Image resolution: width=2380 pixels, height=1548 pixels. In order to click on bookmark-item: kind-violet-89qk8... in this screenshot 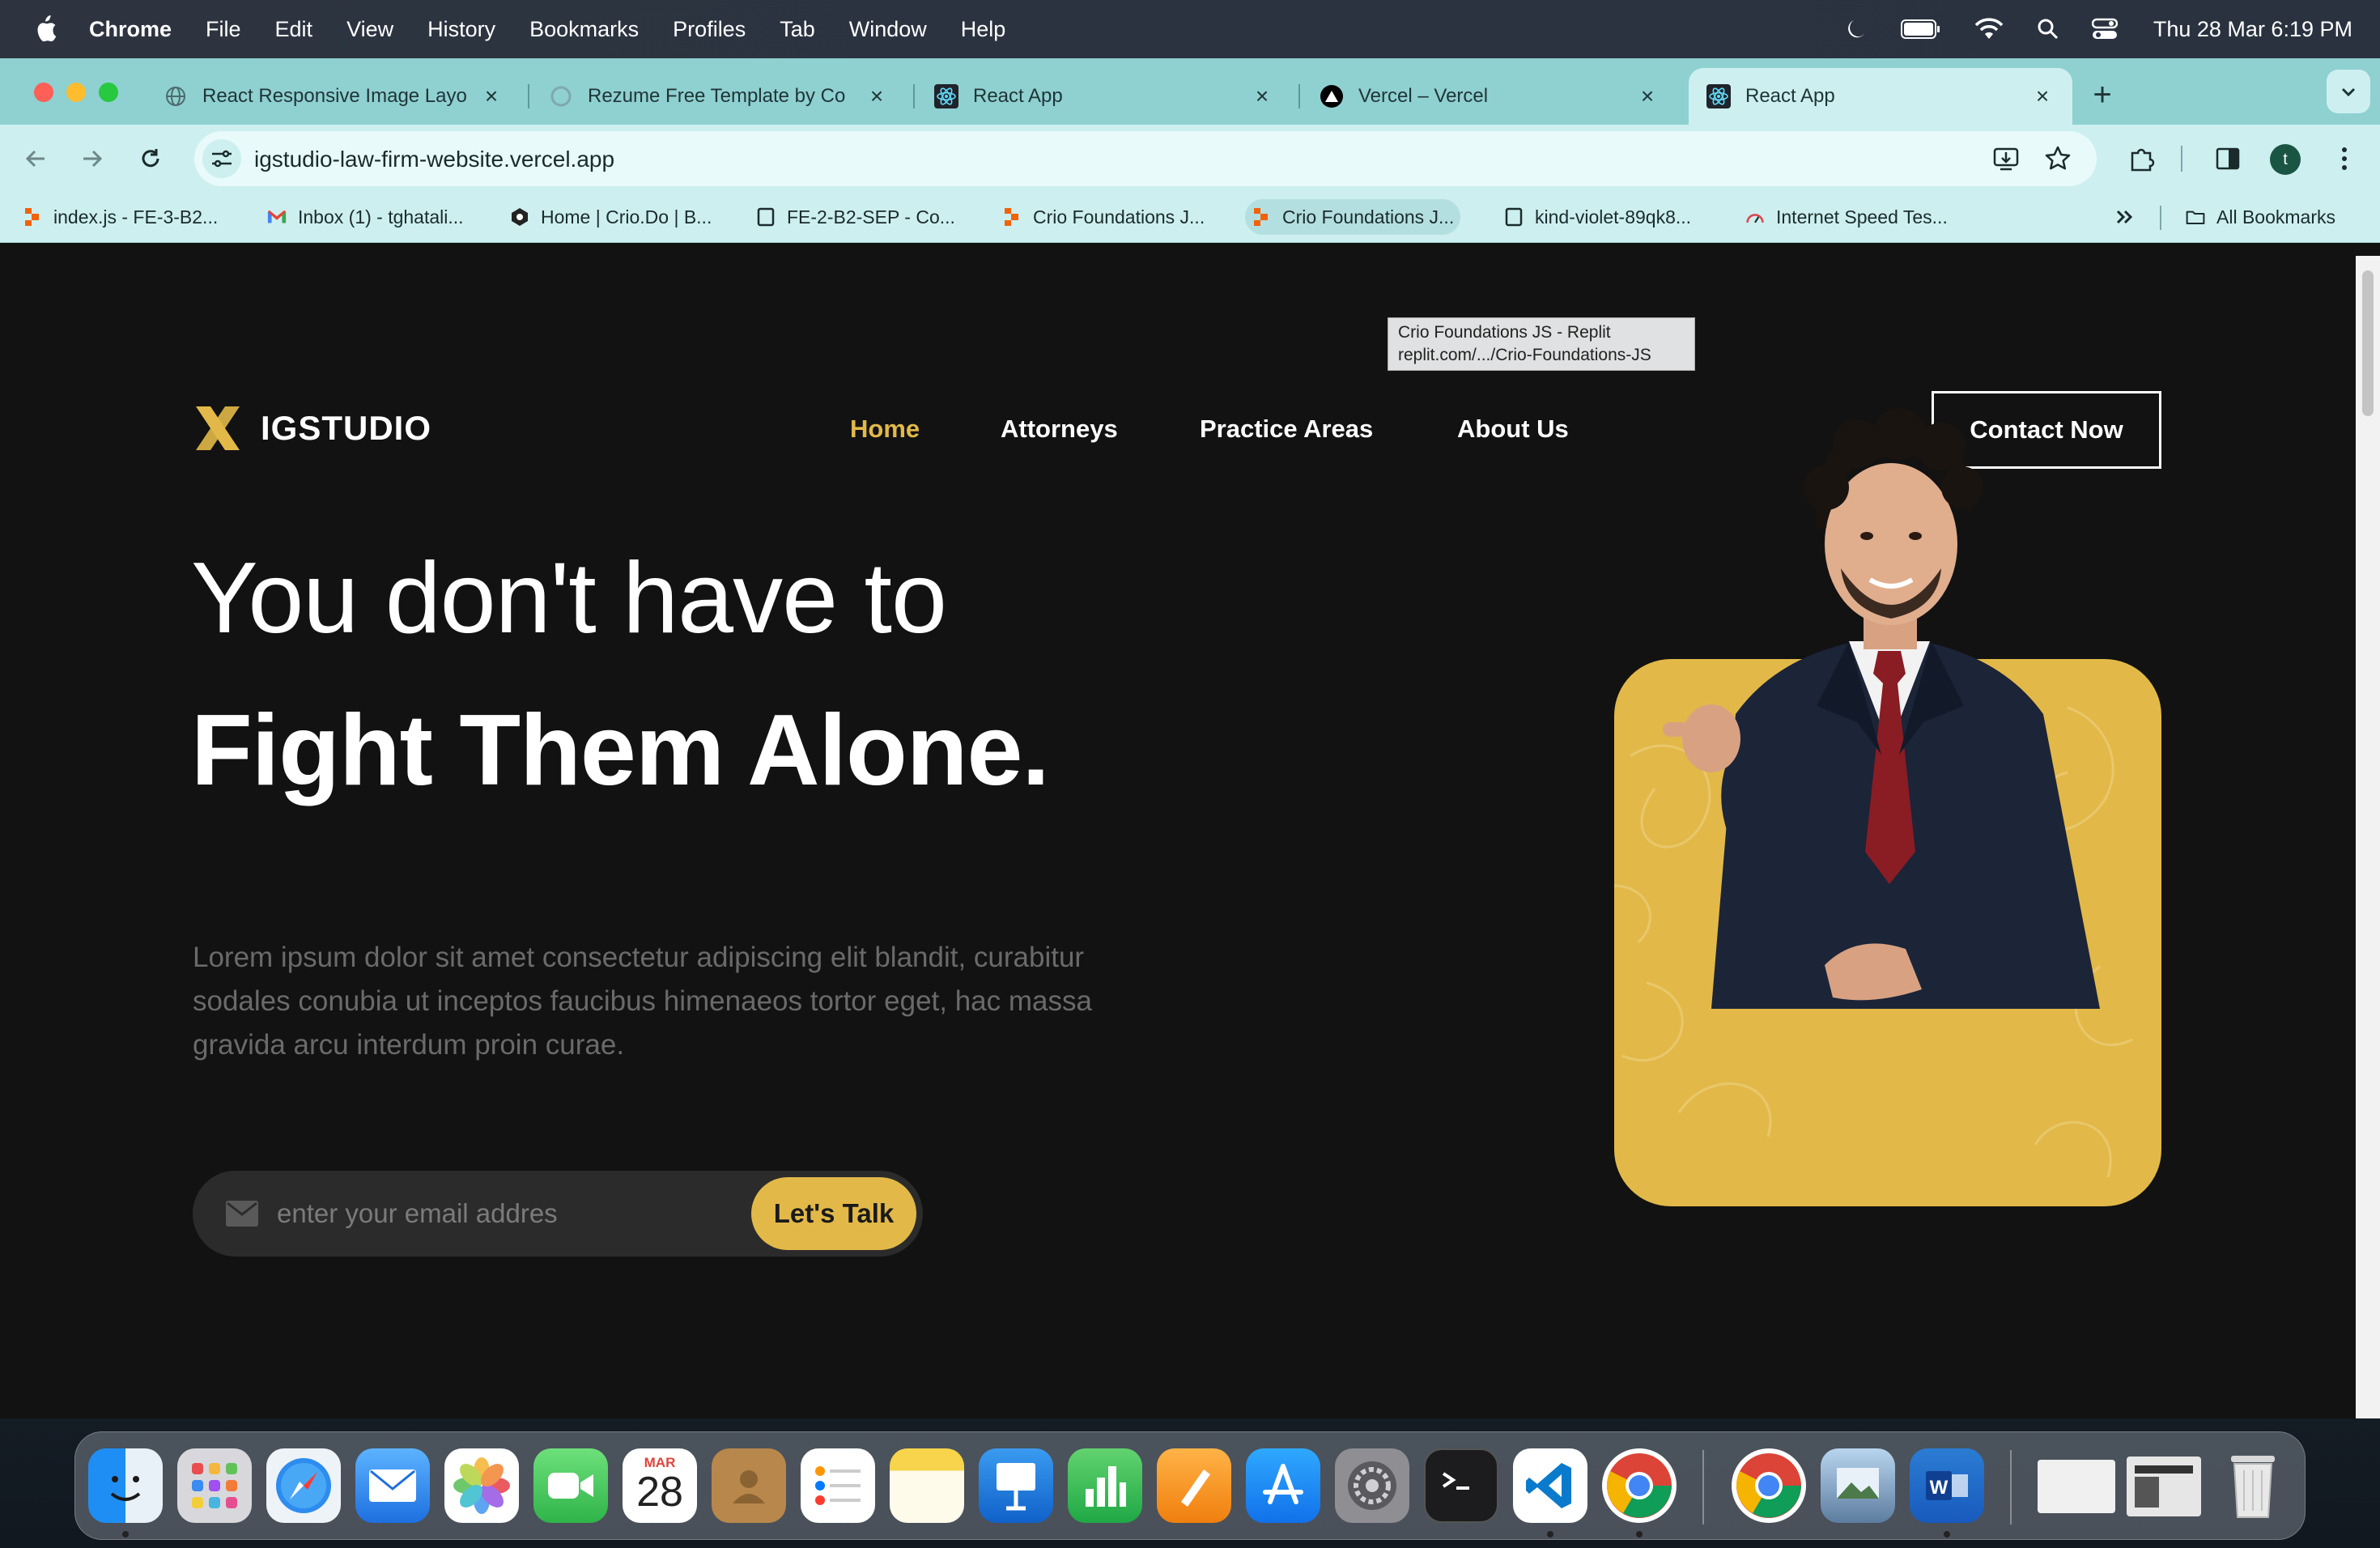, I will do `click(1598, 217)`.